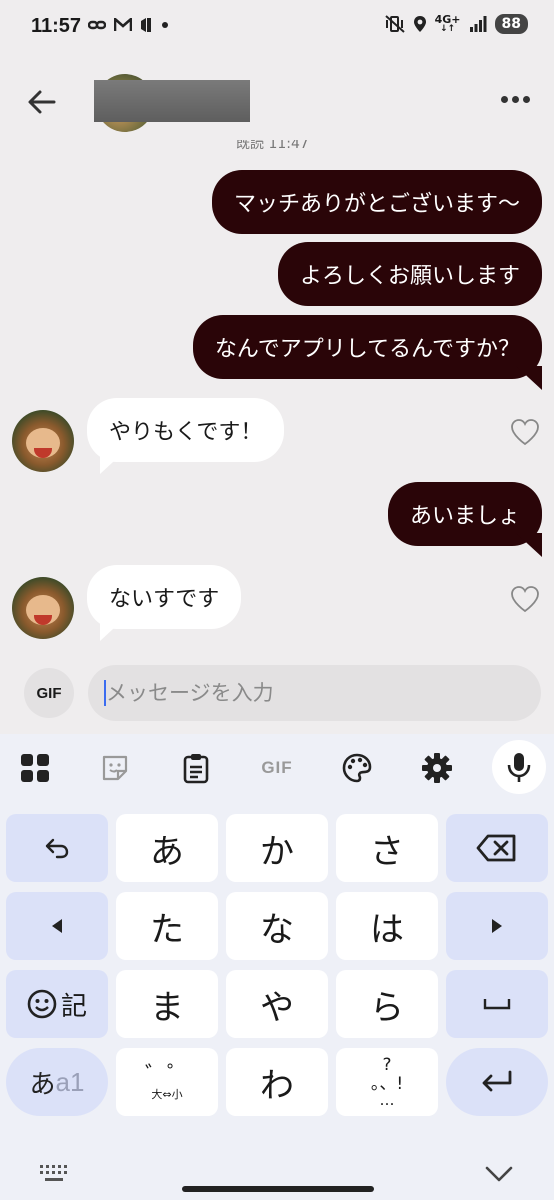 The height and width of the screenshot is (1200, 554). I want to click on vibrate-mute-icon, so click(394, 24).